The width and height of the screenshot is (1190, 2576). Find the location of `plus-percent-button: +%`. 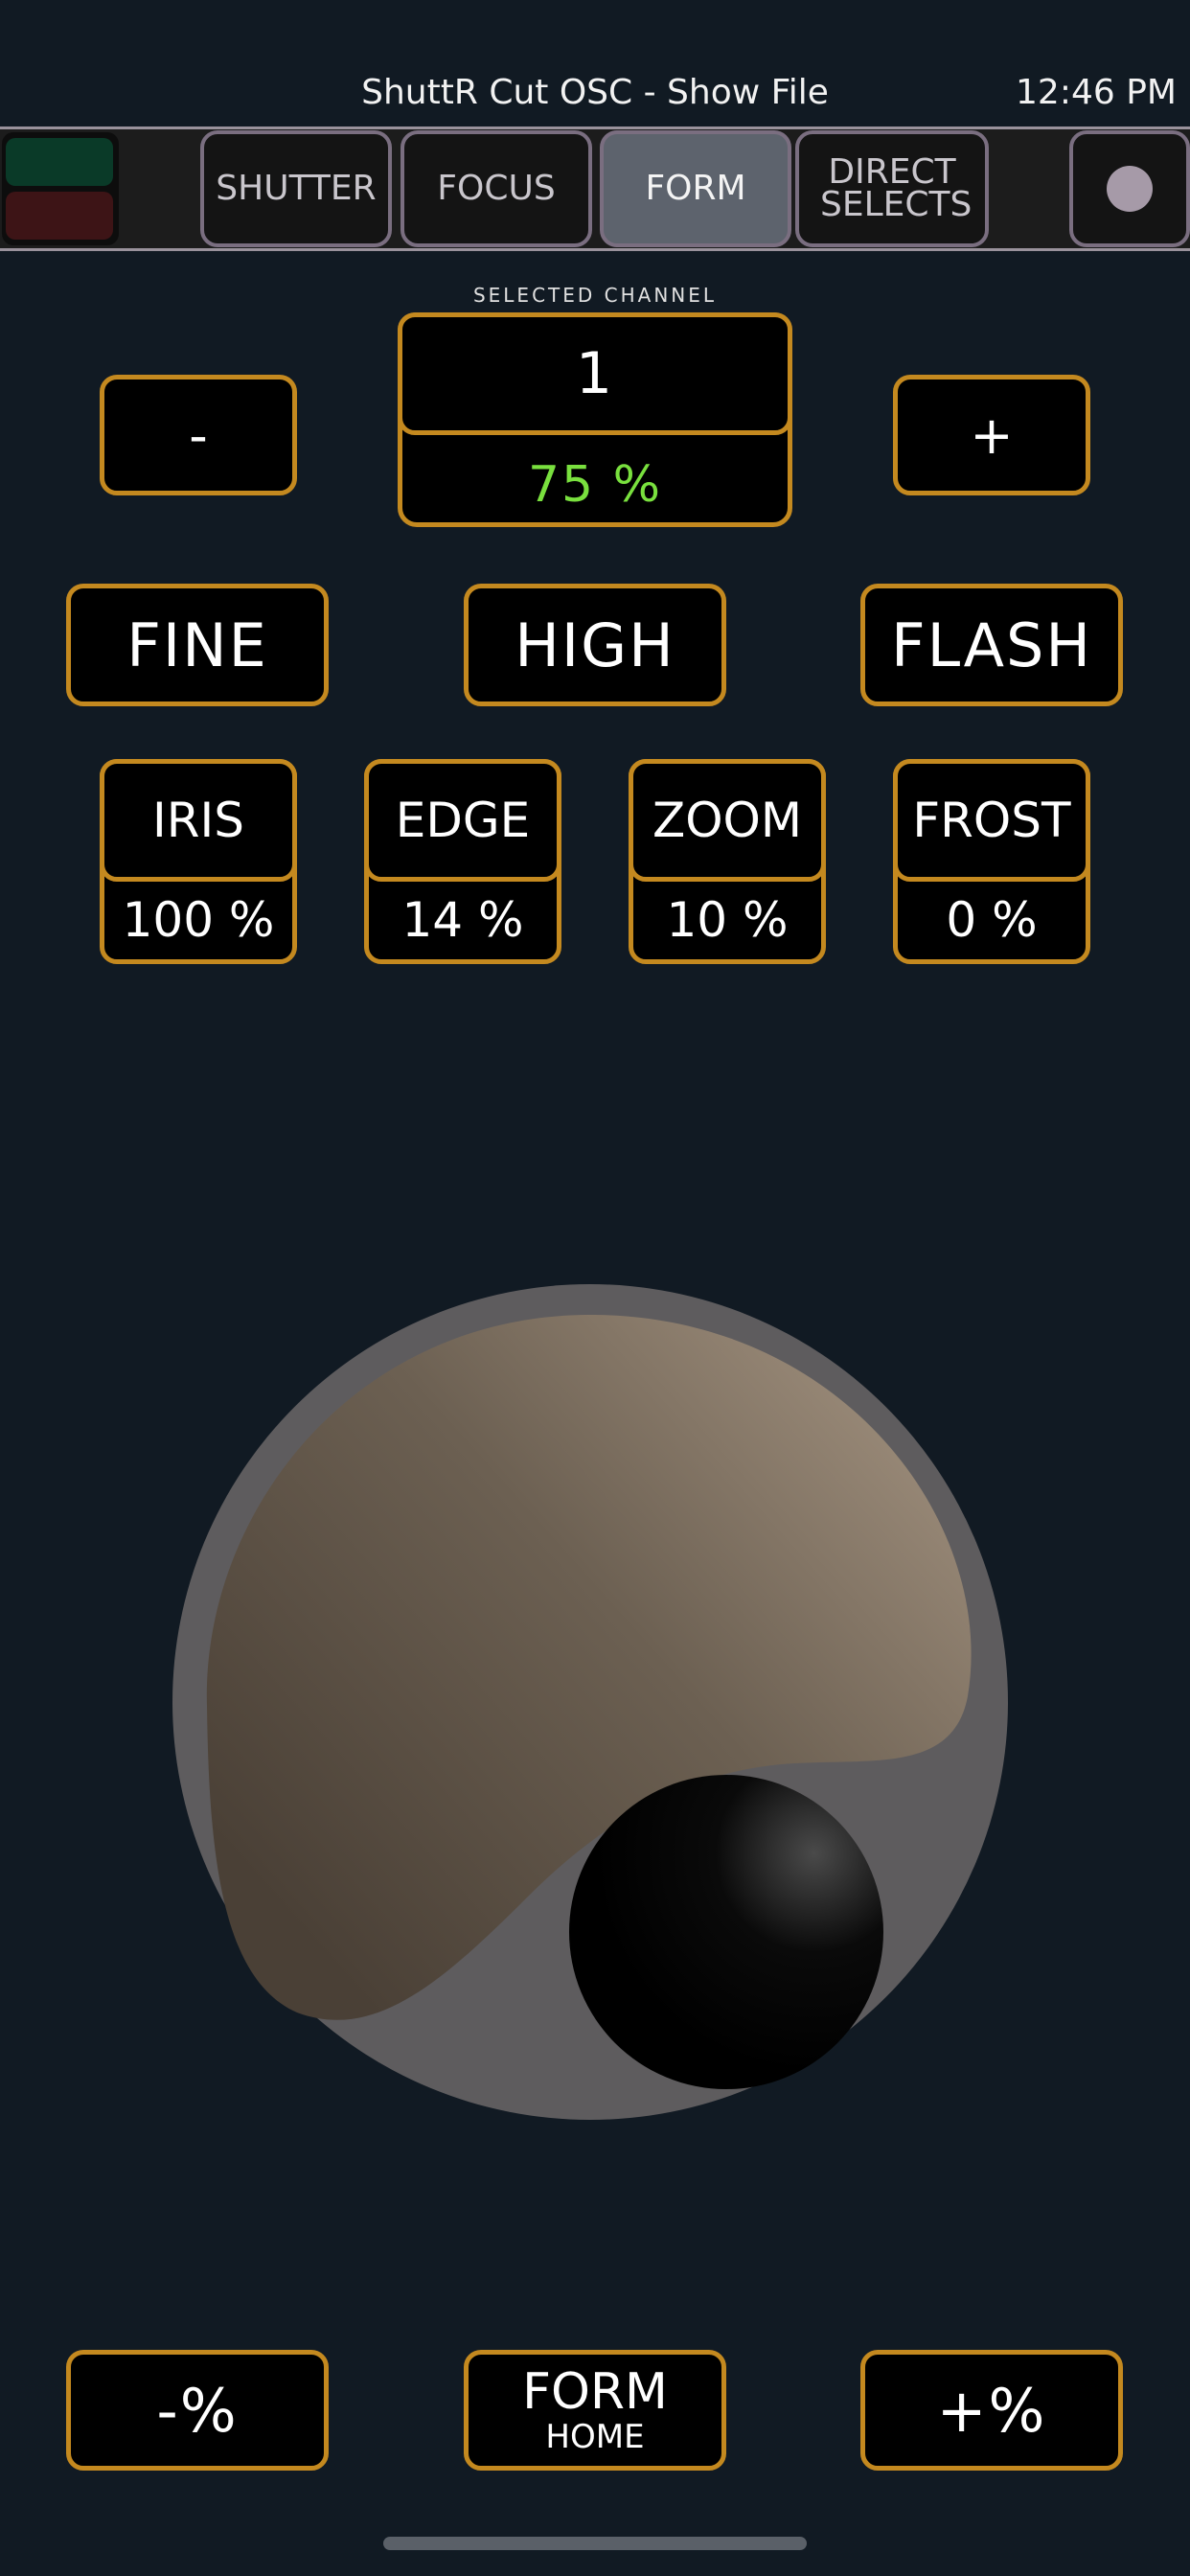

plus-percent-button: +% is located at coordinates (991, 2410).